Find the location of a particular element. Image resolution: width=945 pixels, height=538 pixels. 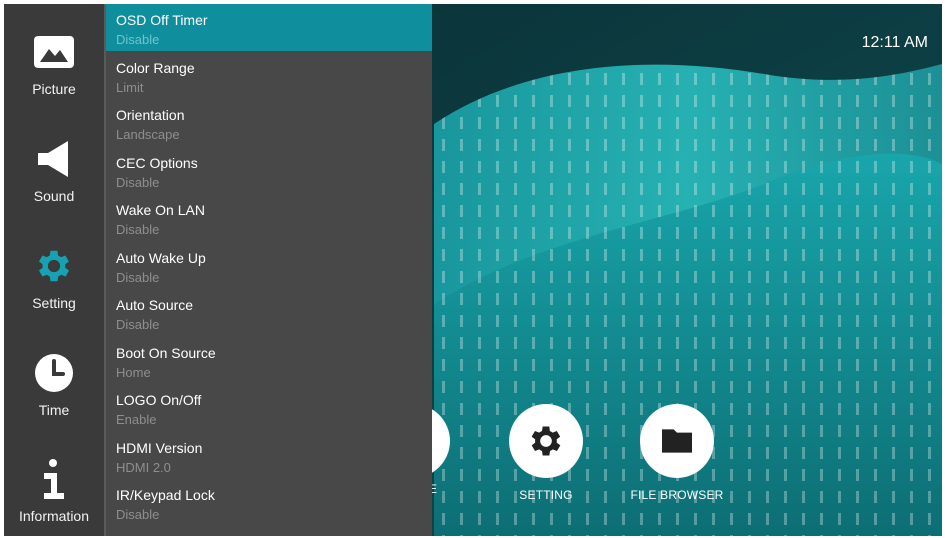

rail-item-time: Time is located at coordinates (54, 383).